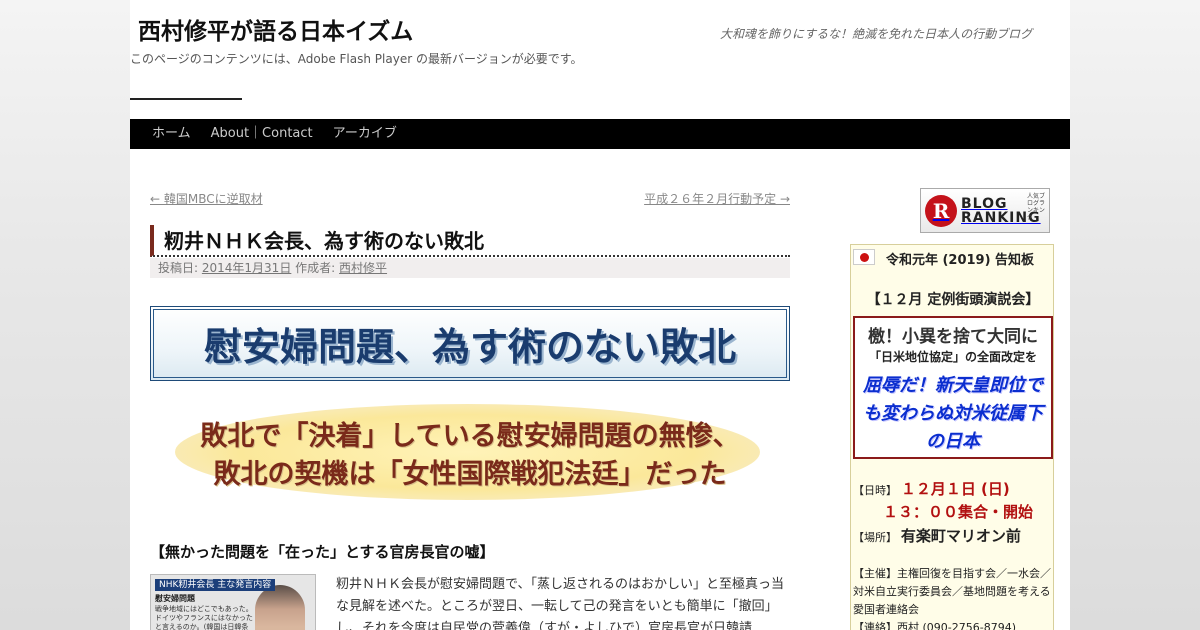 This screenshot has width=1200, height=630. What do you see at coordinates (470, 474) in the screenshot?
I see `subhead-line-2: 敗北の契機は「女性国際戦犯法廷」だった` at bounding box center [470, 474].